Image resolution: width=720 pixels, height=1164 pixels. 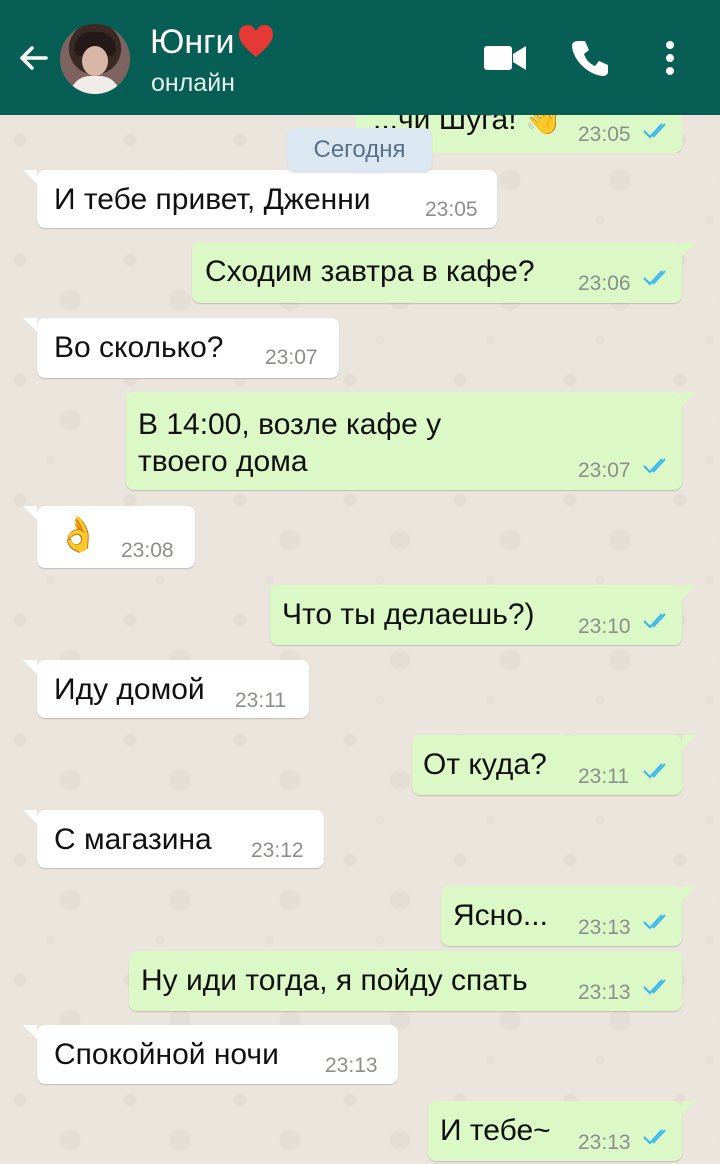 I want to click on message-text: И тебе~, so click(x=495, y=1130).